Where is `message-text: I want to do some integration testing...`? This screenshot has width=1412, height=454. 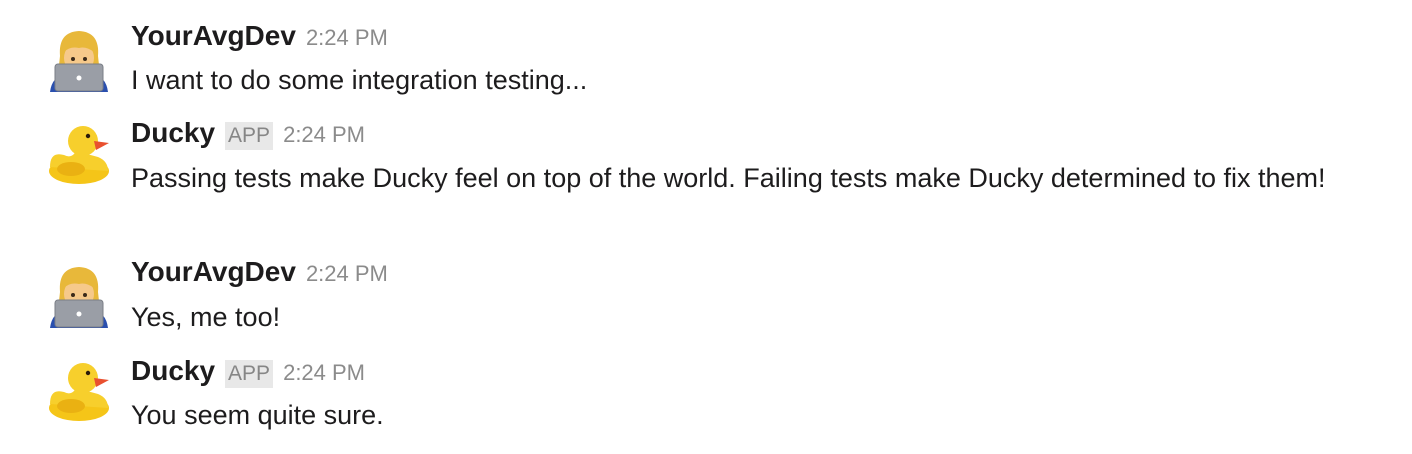
message-text: I want to do some integration testing... is located at coordinates (359, 80).